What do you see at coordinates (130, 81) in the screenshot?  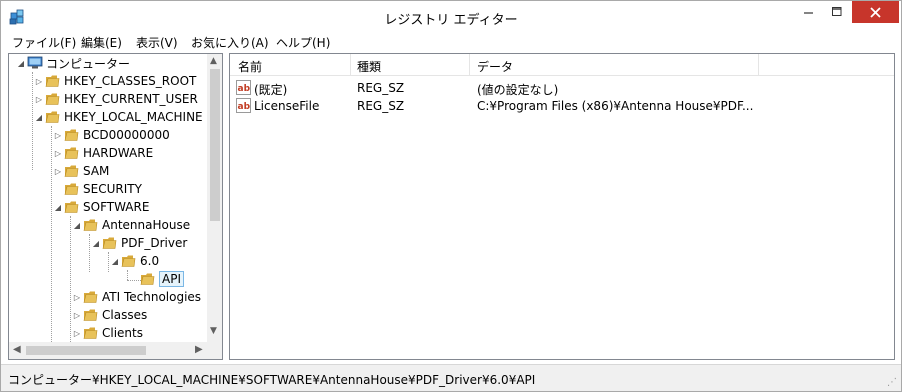 I see `tree-node-label: HKEY_CLASSES_ROOT` at bounding box center [130, 81].